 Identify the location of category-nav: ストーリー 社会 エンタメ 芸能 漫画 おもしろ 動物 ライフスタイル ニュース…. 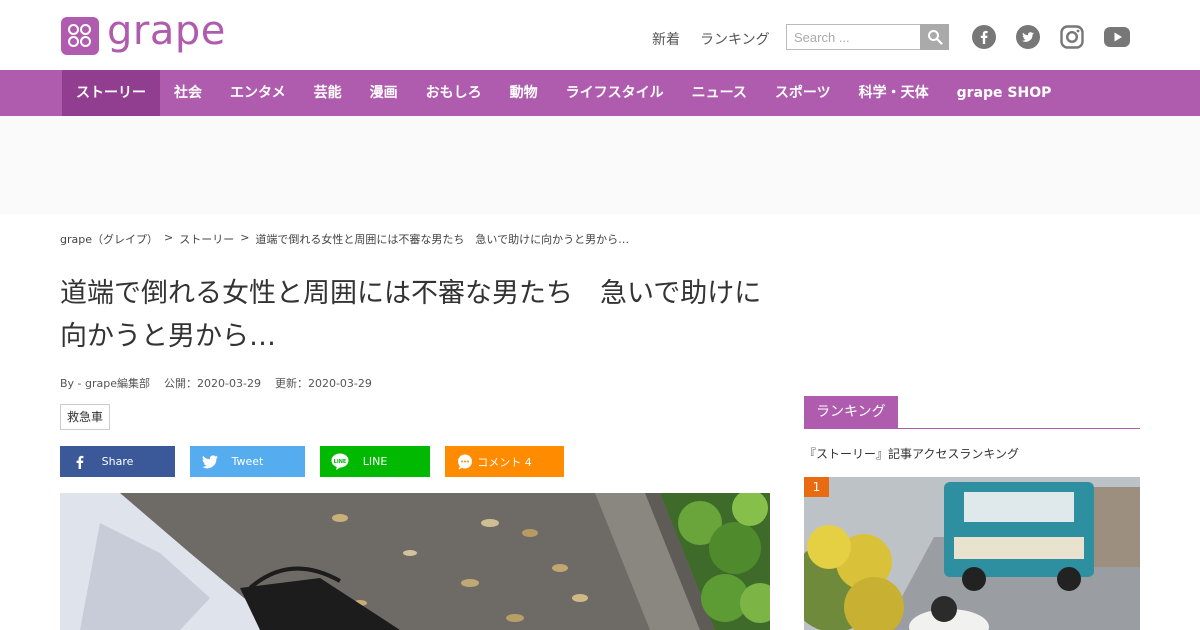
(600, 93).